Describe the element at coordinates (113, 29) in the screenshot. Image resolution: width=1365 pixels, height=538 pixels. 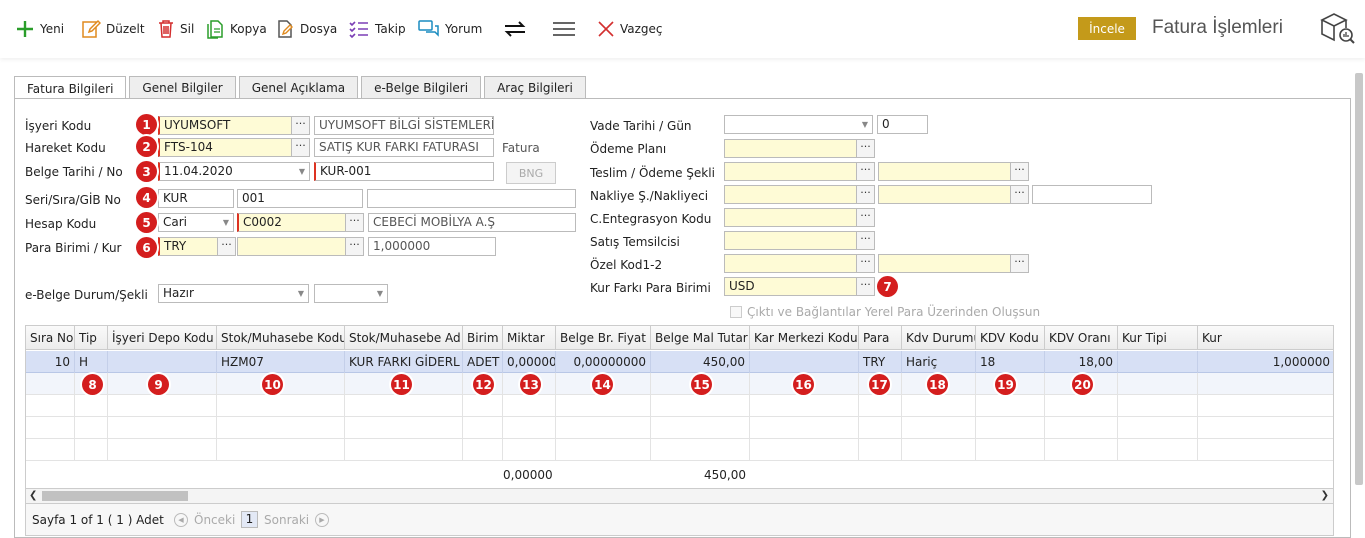
I see `edit-button: Düzelt` at that location.